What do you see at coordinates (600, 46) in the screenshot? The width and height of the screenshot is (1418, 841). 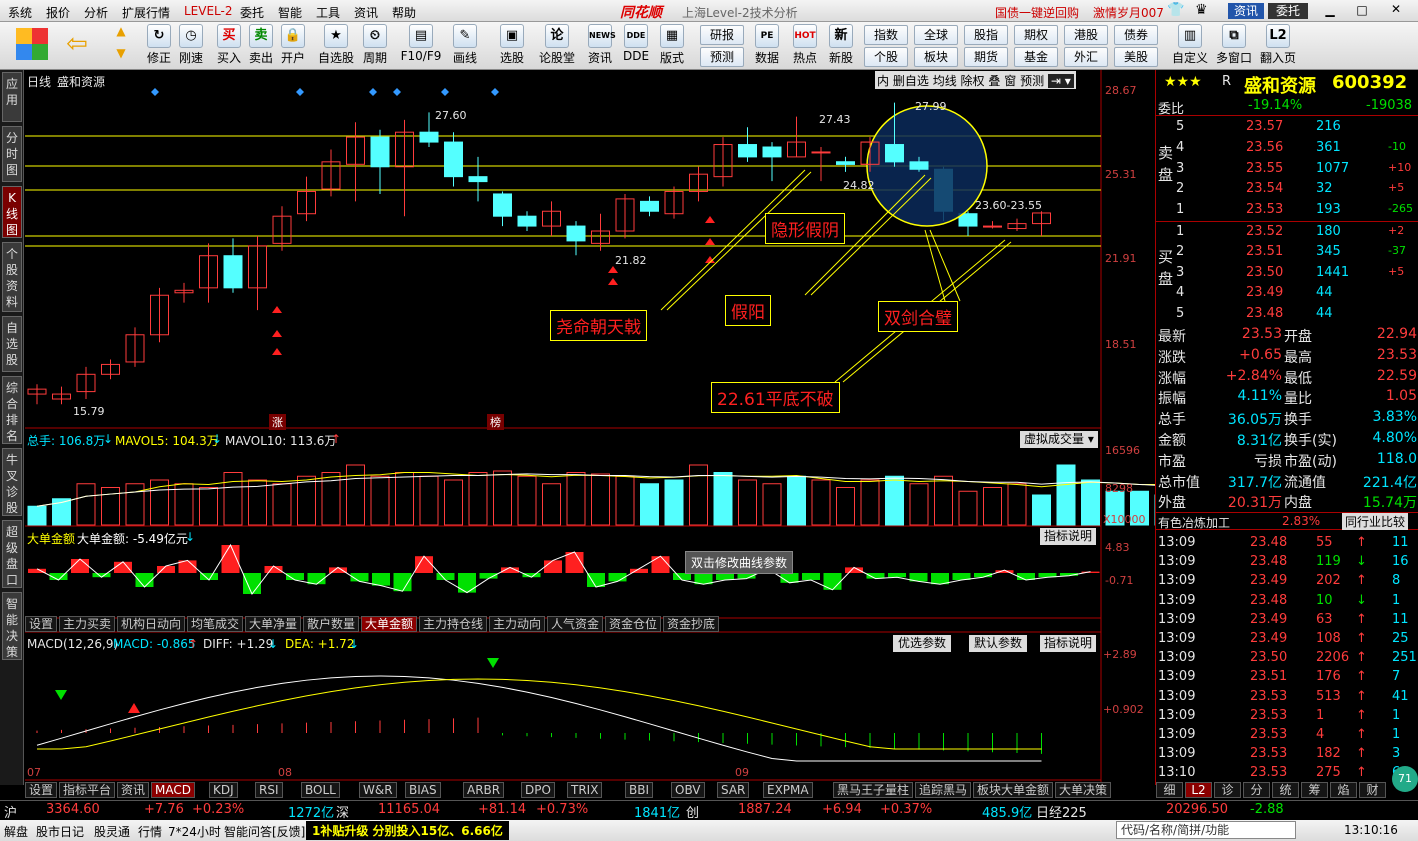 I see `news-button: NEWS 资讯` at bounding box center [600, 46].